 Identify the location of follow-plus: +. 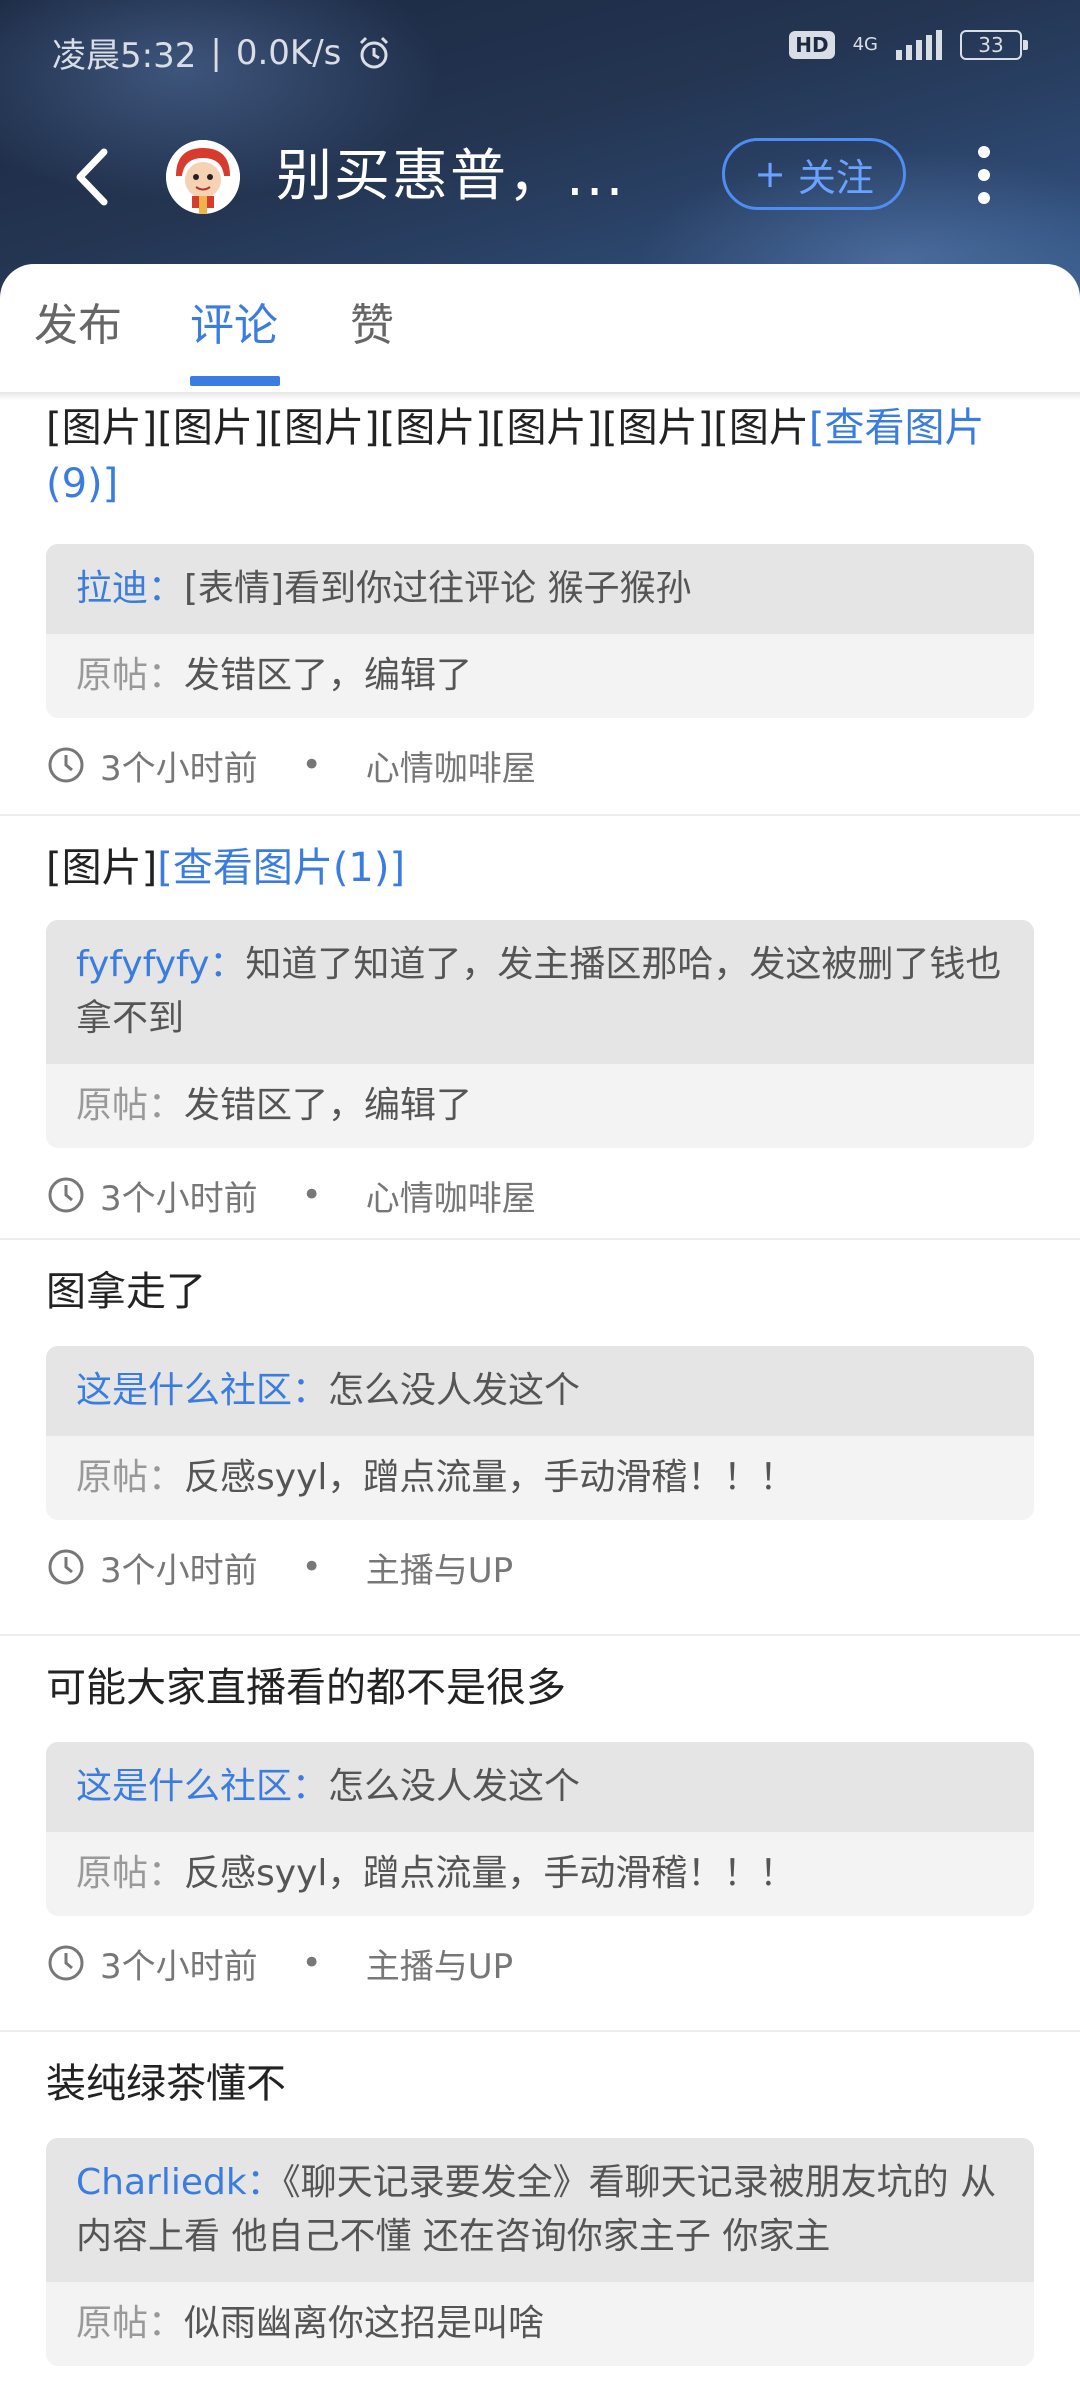
(770, 174).